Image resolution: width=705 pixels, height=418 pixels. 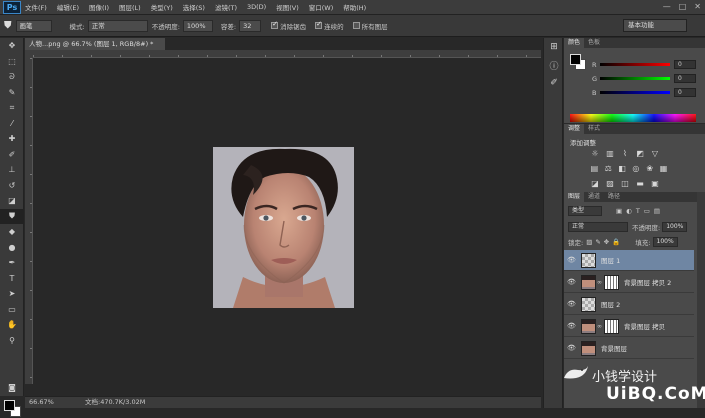 What do you see at coordinates (614, 348) in the screenshot?
I see `layer-name: 背景图层` at bounding box center [614, 348].